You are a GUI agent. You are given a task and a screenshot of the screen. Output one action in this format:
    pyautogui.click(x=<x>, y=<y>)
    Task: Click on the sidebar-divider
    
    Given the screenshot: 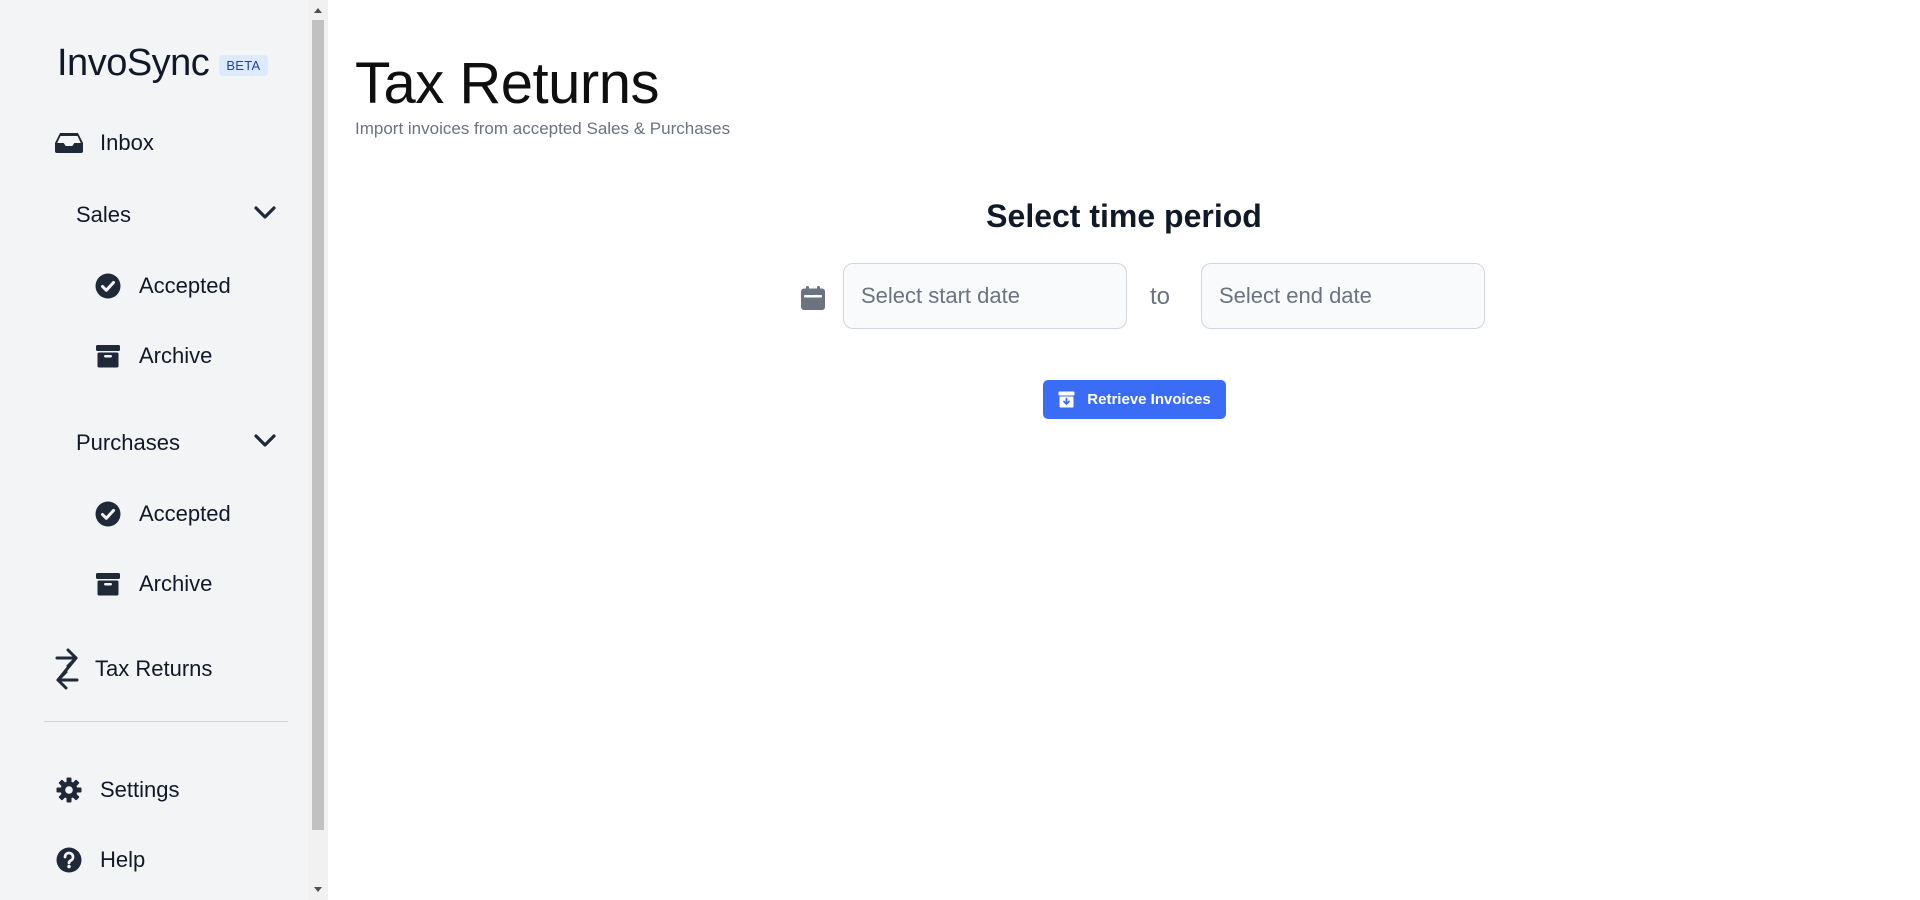 What is the action you would take?
    pyautogui.click(x=166, y=721)
    